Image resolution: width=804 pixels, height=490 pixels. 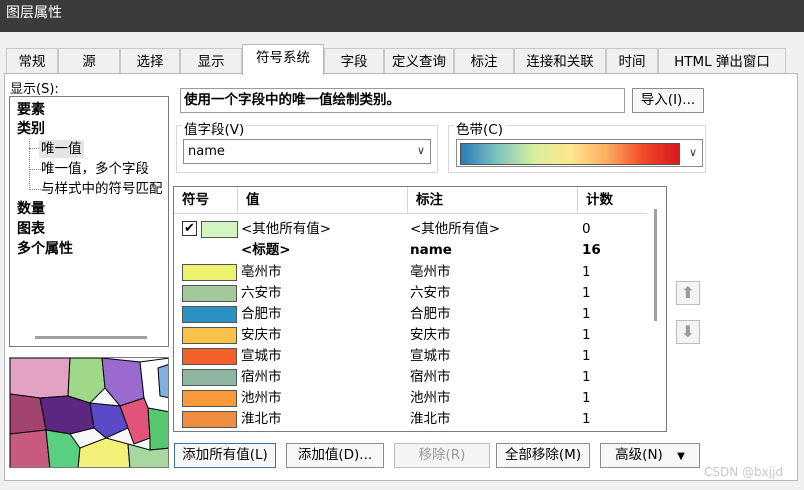 I want to click on tab-display: 显示, so click(x=211, y=61).